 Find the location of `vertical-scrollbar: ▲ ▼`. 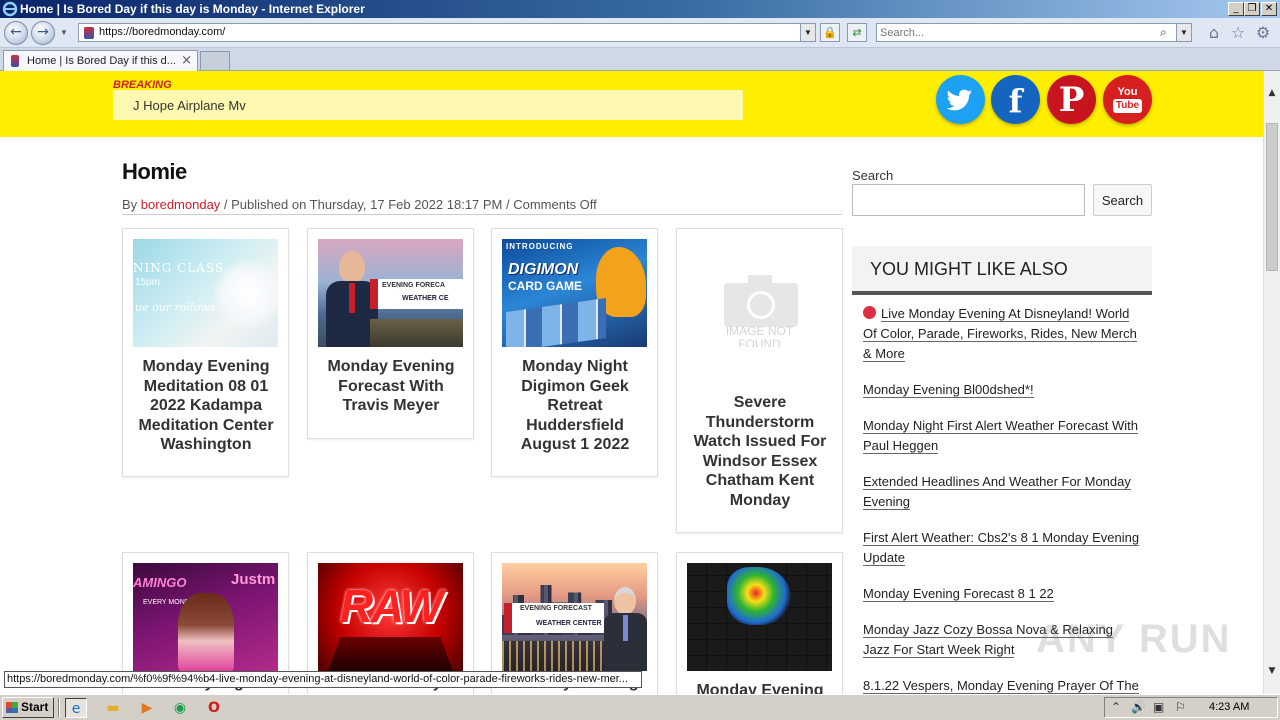

vertical-scrollbar: ▲ ▼ is located at coordinates (1271, 382).